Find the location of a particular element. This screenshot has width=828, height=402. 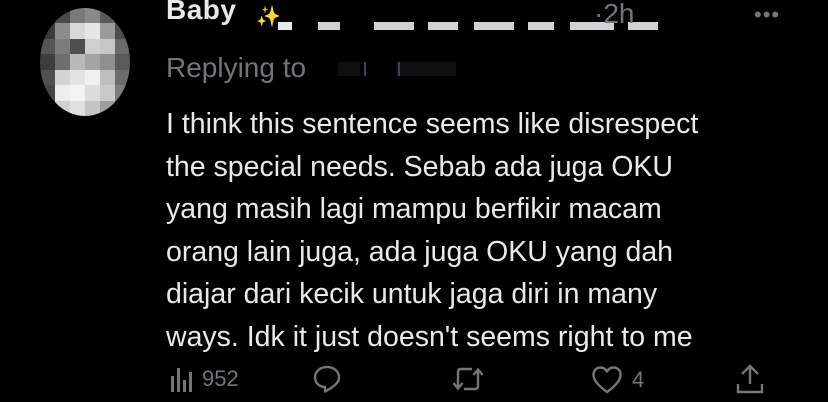

share-icon is located at coordinates (750, 379).